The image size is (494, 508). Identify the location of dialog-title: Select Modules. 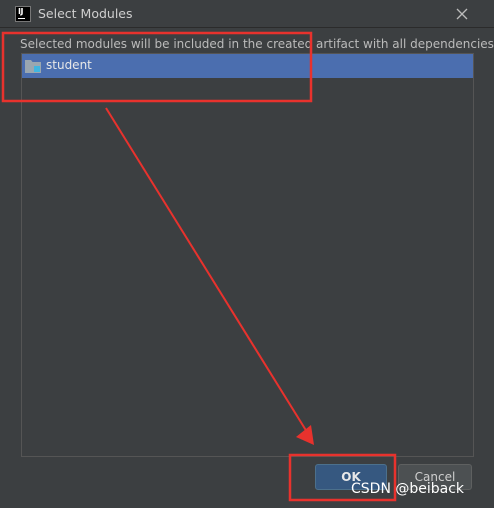
(85, 13).